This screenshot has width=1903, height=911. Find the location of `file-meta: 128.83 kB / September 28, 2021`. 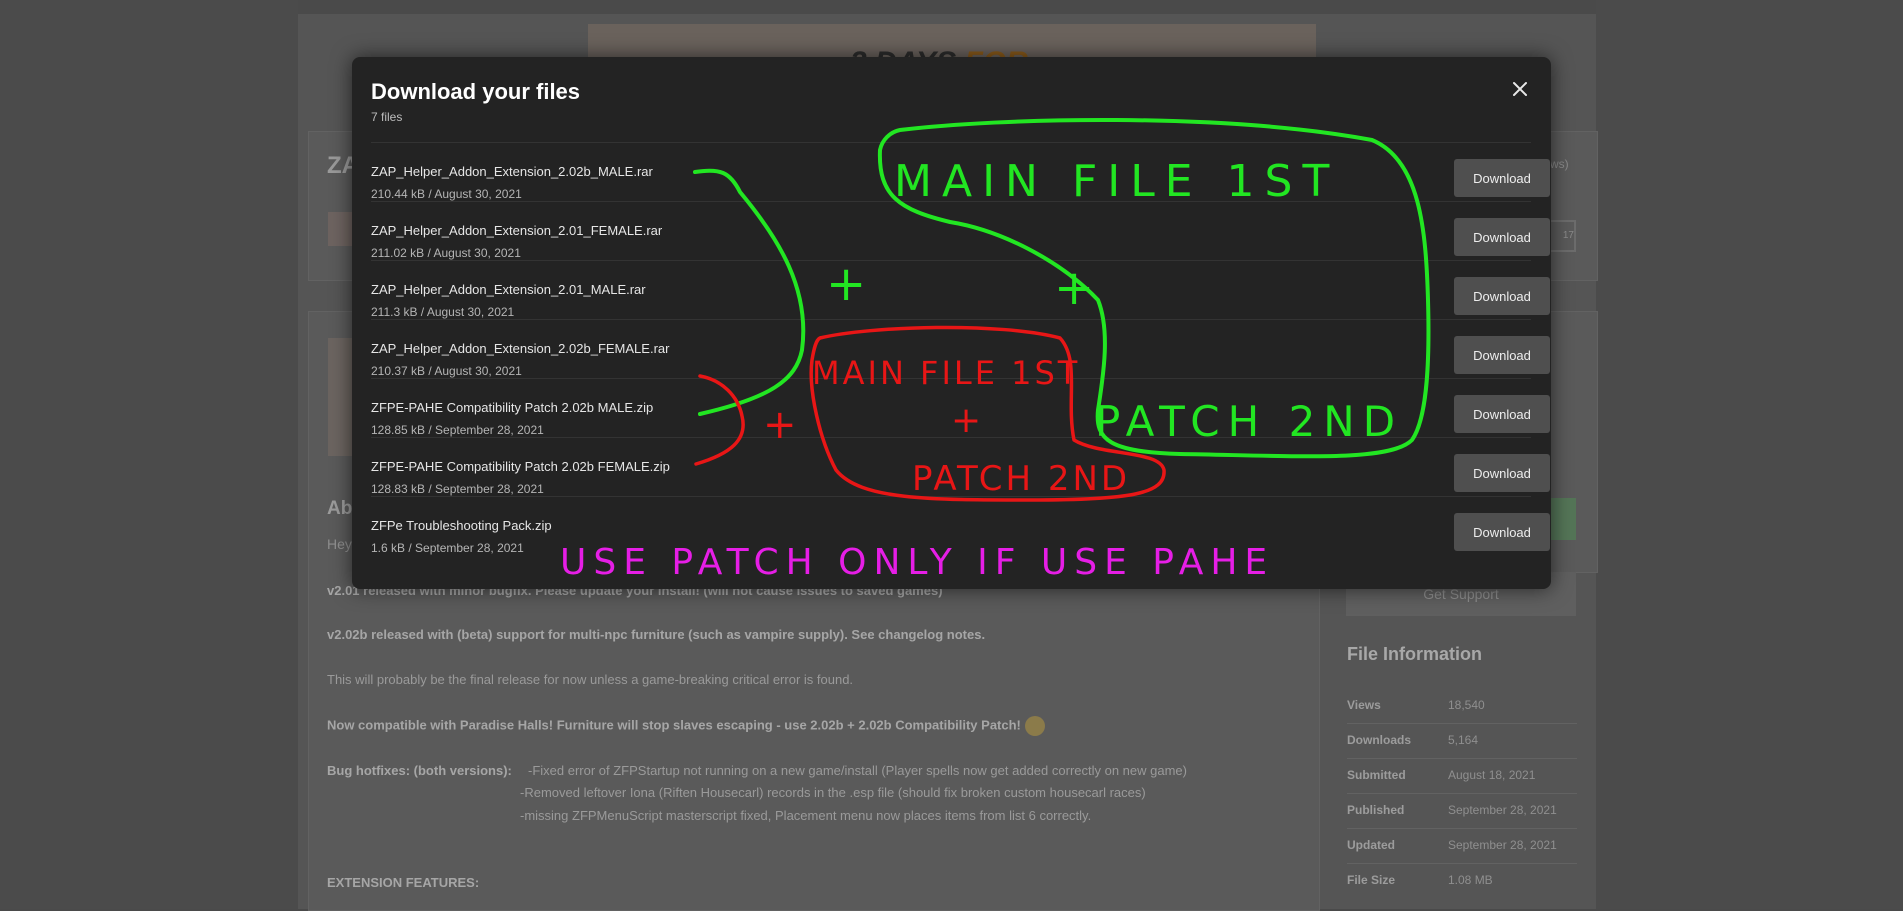

file-meta: 128.83 kB / September 28, 2021 is located at coordinates (457, 489).